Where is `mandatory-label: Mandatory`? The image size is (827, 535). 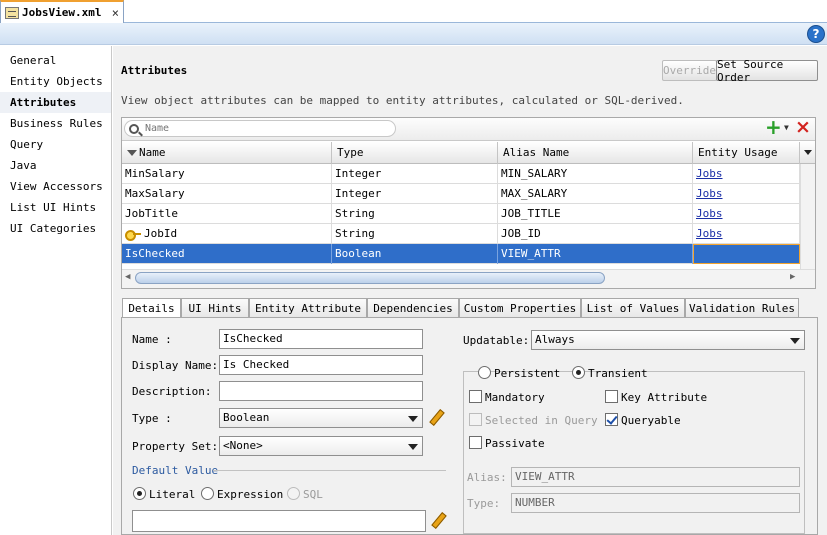
mandatory-label: Mandatory is located at coordinates (515, 397).